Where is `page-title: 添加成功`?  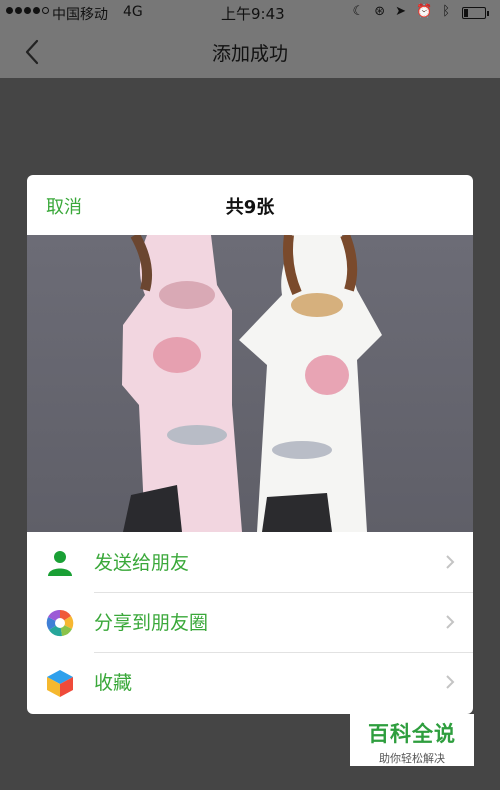
page-title: 添加成功 is located at coordinates (249, 54).